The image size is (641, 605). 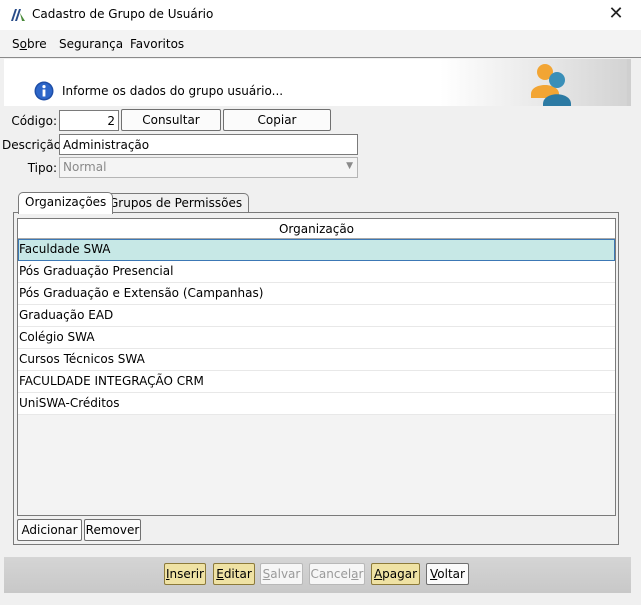 I want to click on chevron-down-icon: ▼, so click(x=349, y=166).